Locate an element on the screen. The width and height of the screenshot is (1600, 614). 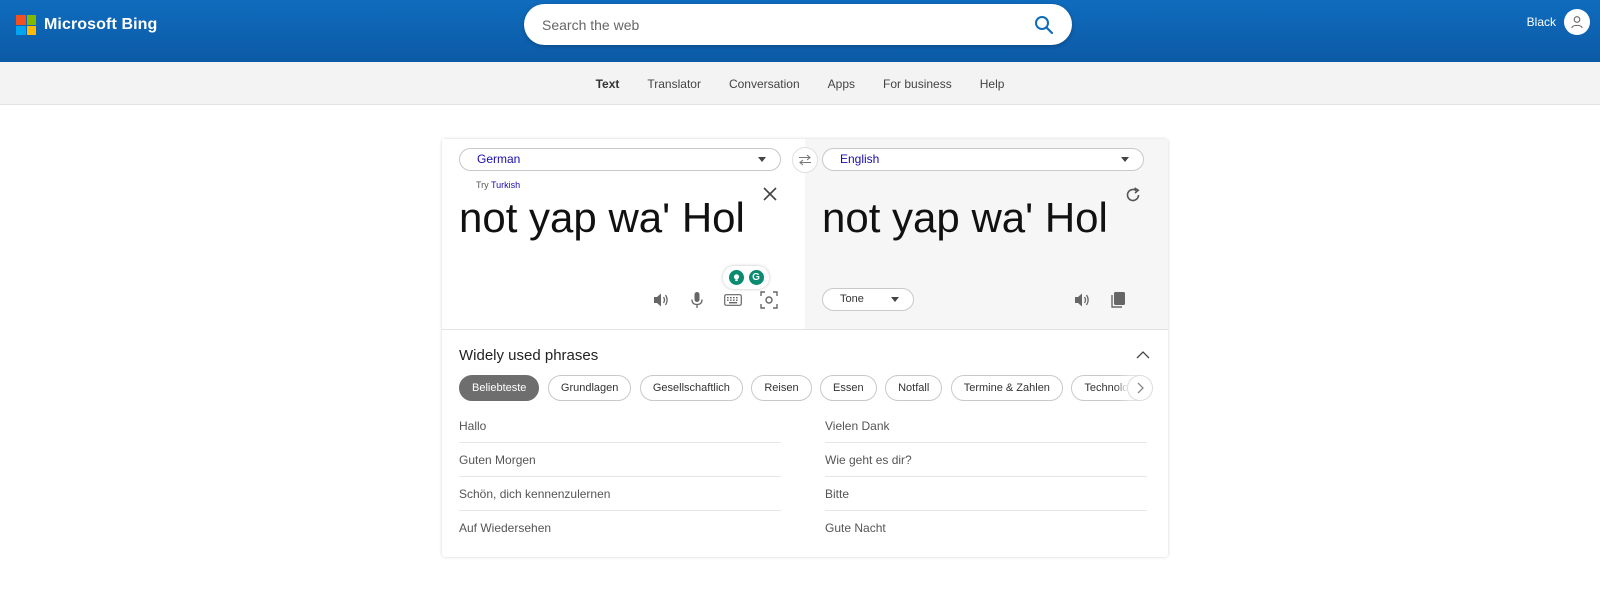
clear-text-icon is located at coordinates (770, 194).